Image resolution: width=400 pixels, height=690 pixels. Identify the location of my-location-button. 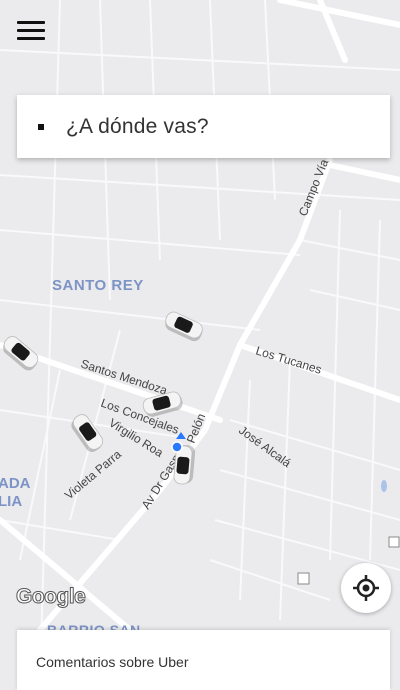
(366, 588).